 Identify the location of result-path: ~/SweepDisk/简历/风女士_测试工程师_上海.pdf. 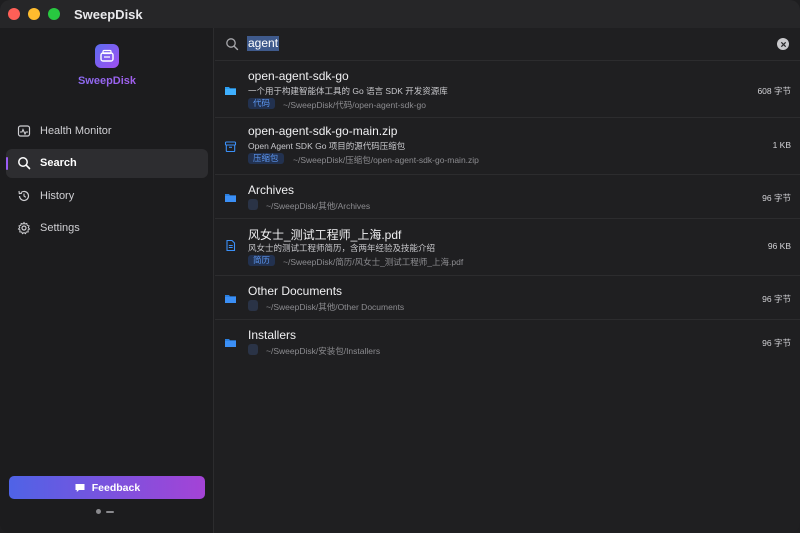
(373, 262).